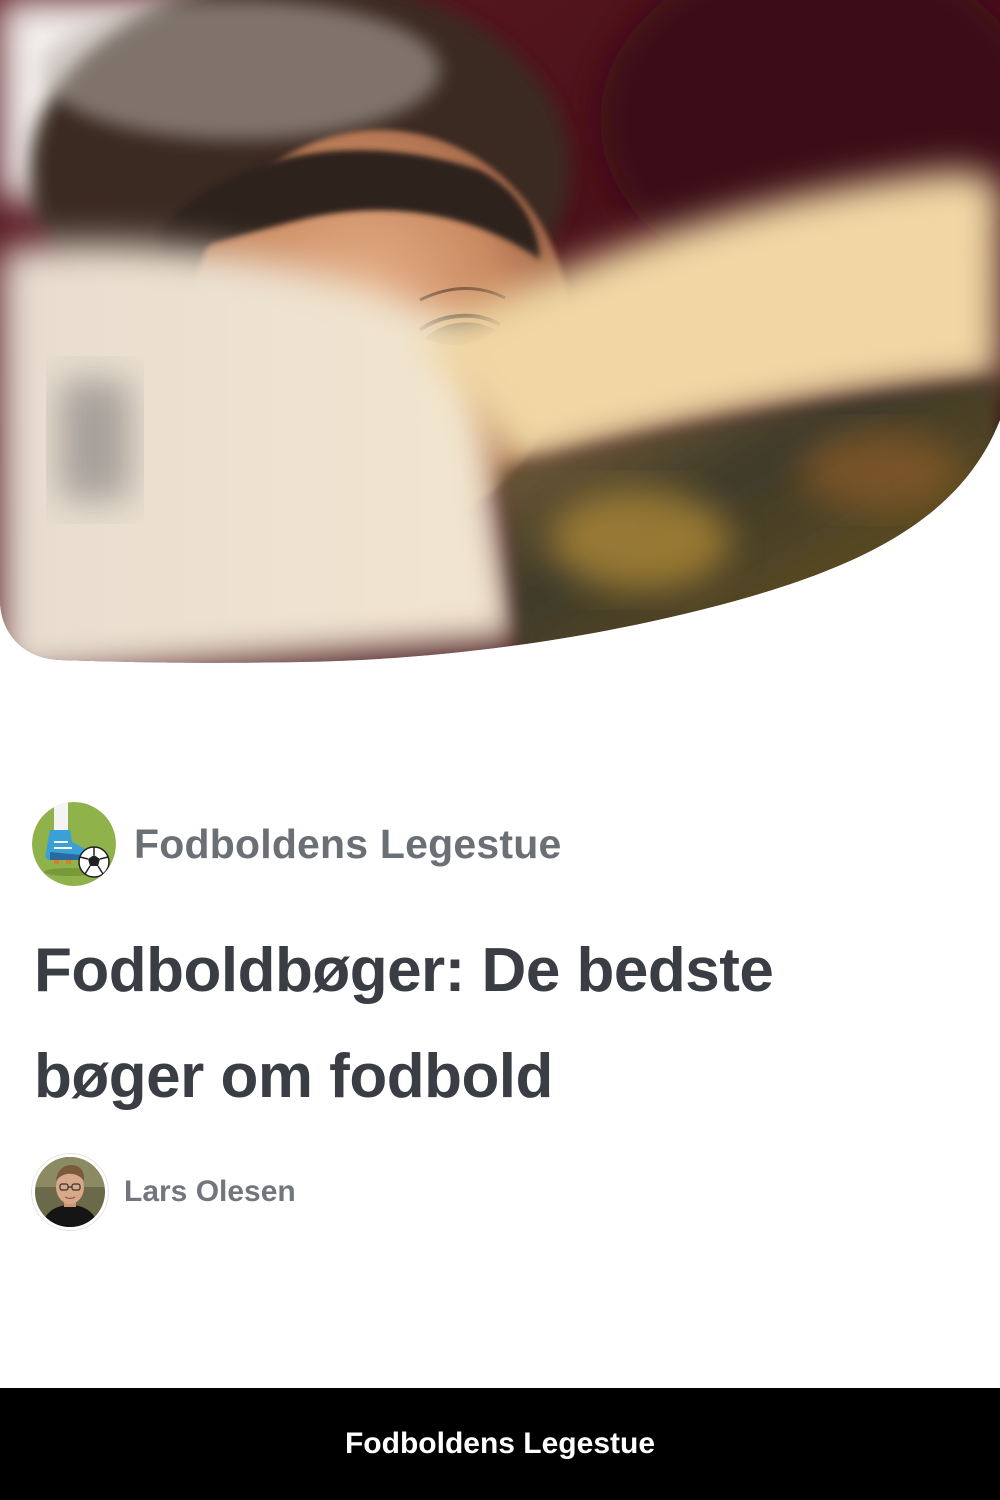  Describe the element at coordinates (210, 1192) in the screenshot. I see `author-name: Lars Olesen` at that location.